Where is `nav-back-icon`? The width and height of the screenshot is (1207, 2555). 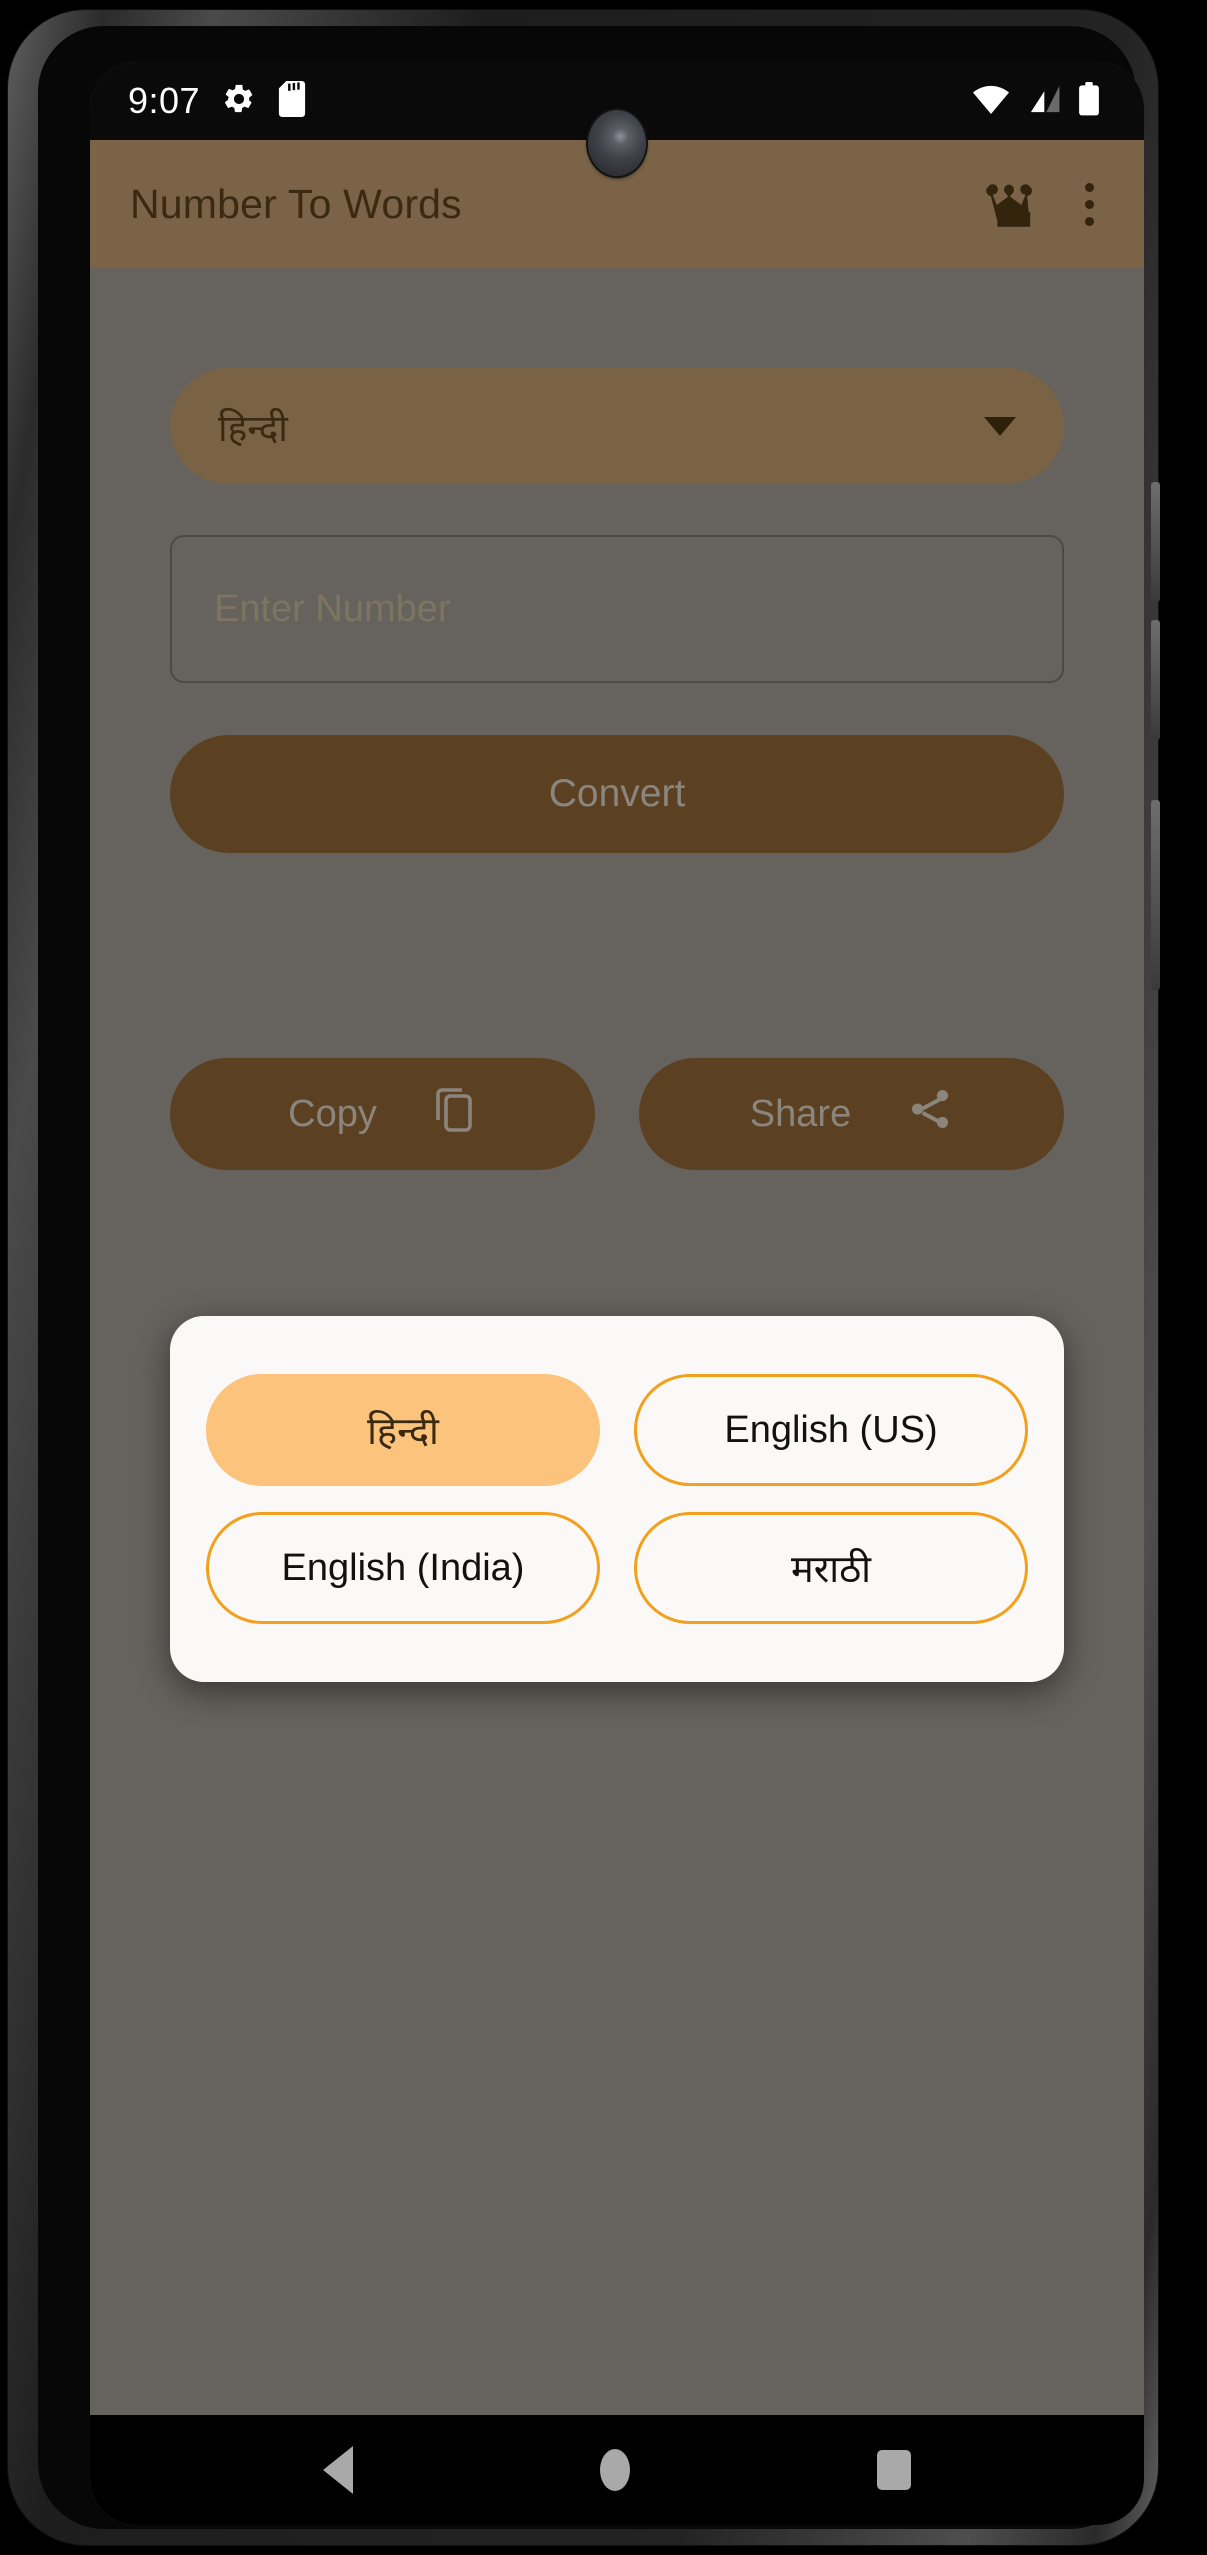
nav-back-icon is located at coordinates (338, 2470).